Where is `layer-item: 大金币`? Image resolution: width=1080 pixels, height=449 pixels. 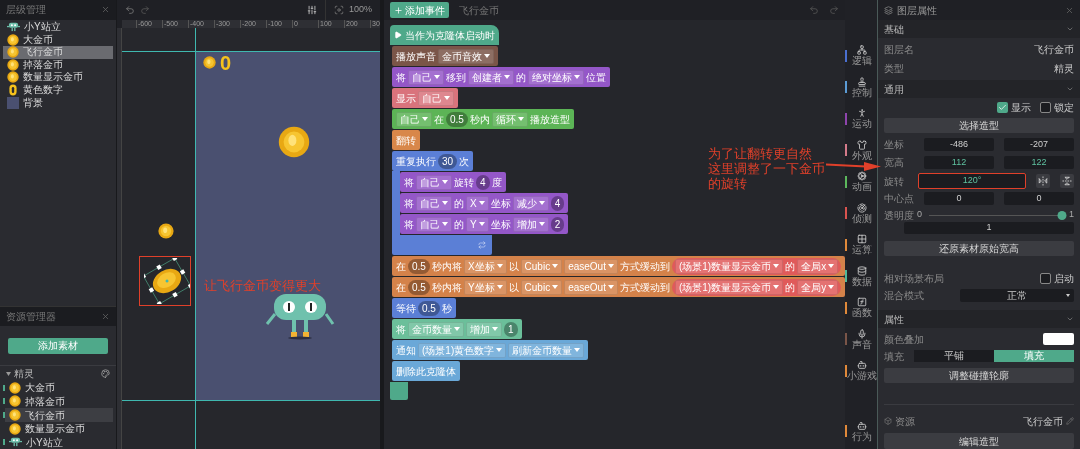 layer-item: 大金币 is located at coordinates (58, 39).